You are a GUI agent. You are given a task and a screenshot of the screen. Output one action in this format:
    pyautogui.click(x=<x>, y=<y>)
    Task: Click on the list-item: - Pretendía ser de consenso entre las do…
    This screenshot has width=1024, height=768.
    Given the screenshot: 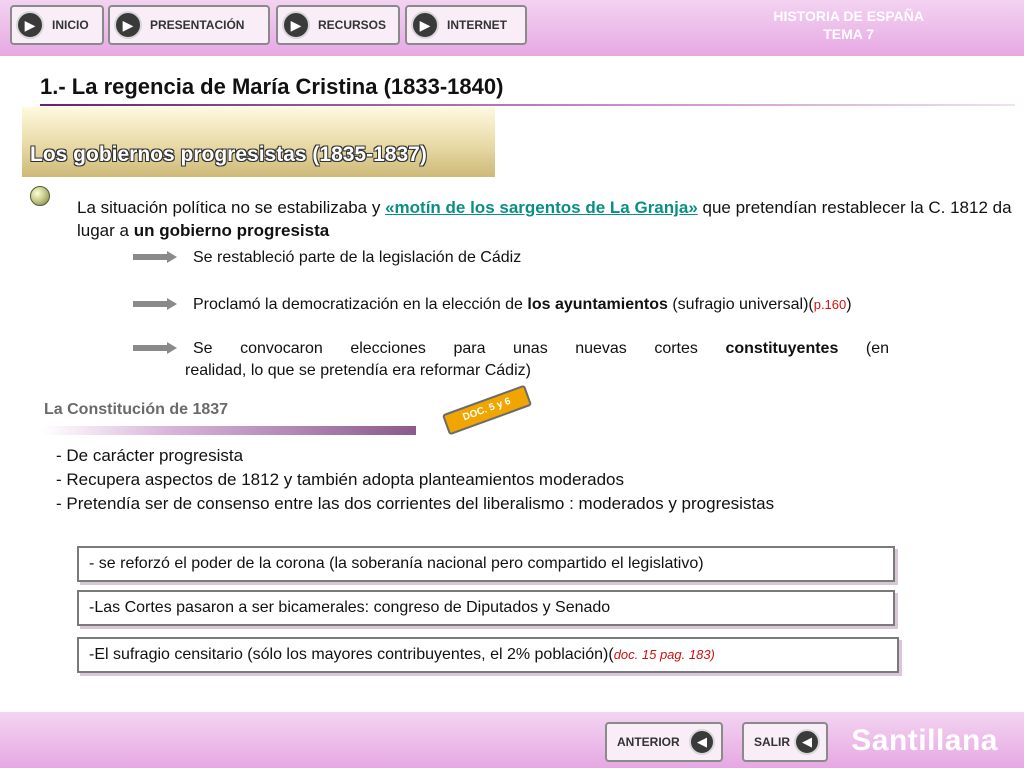 What is the action you would take?
    pyautogui.click(x=415, y=503)
    